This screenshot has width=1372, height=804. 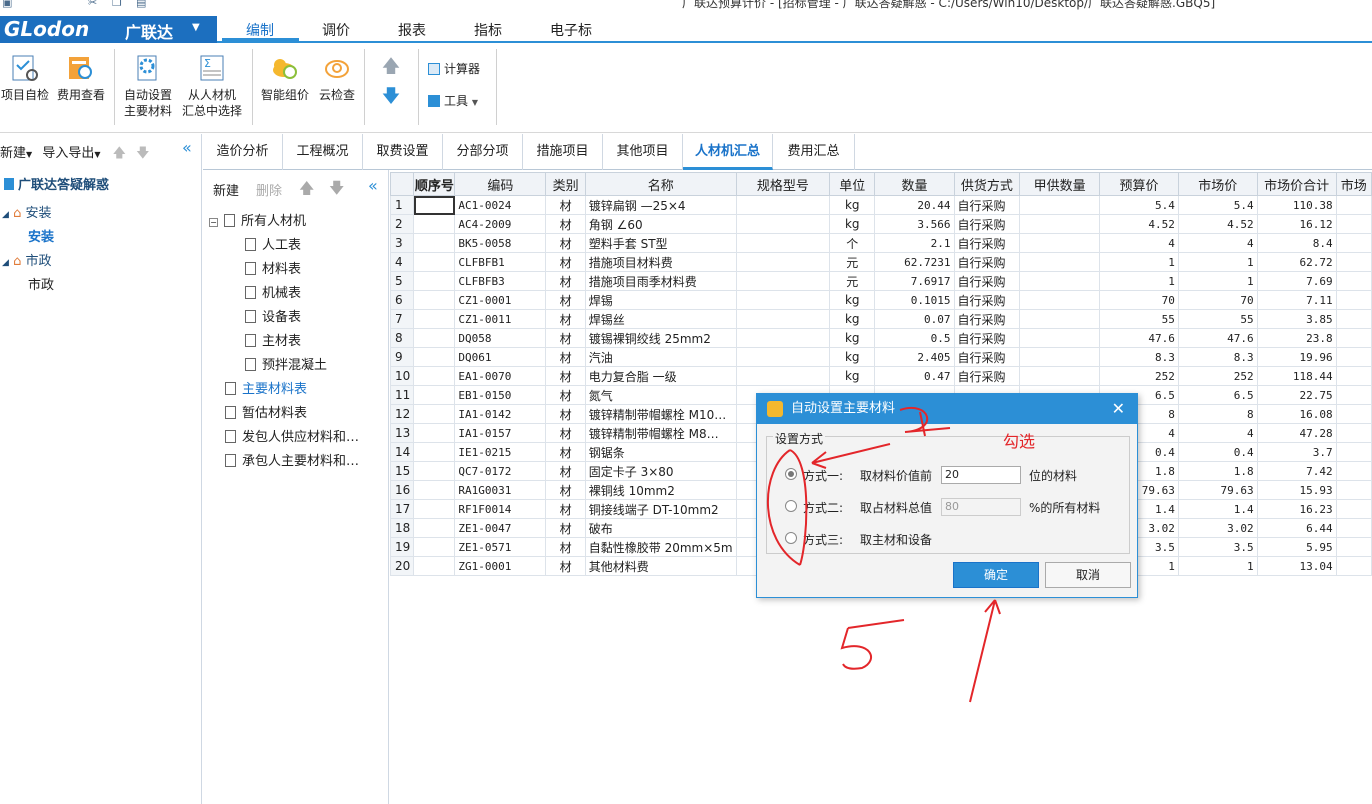 I want to click on code-cell: DQ058, so click(x=500, y=338).